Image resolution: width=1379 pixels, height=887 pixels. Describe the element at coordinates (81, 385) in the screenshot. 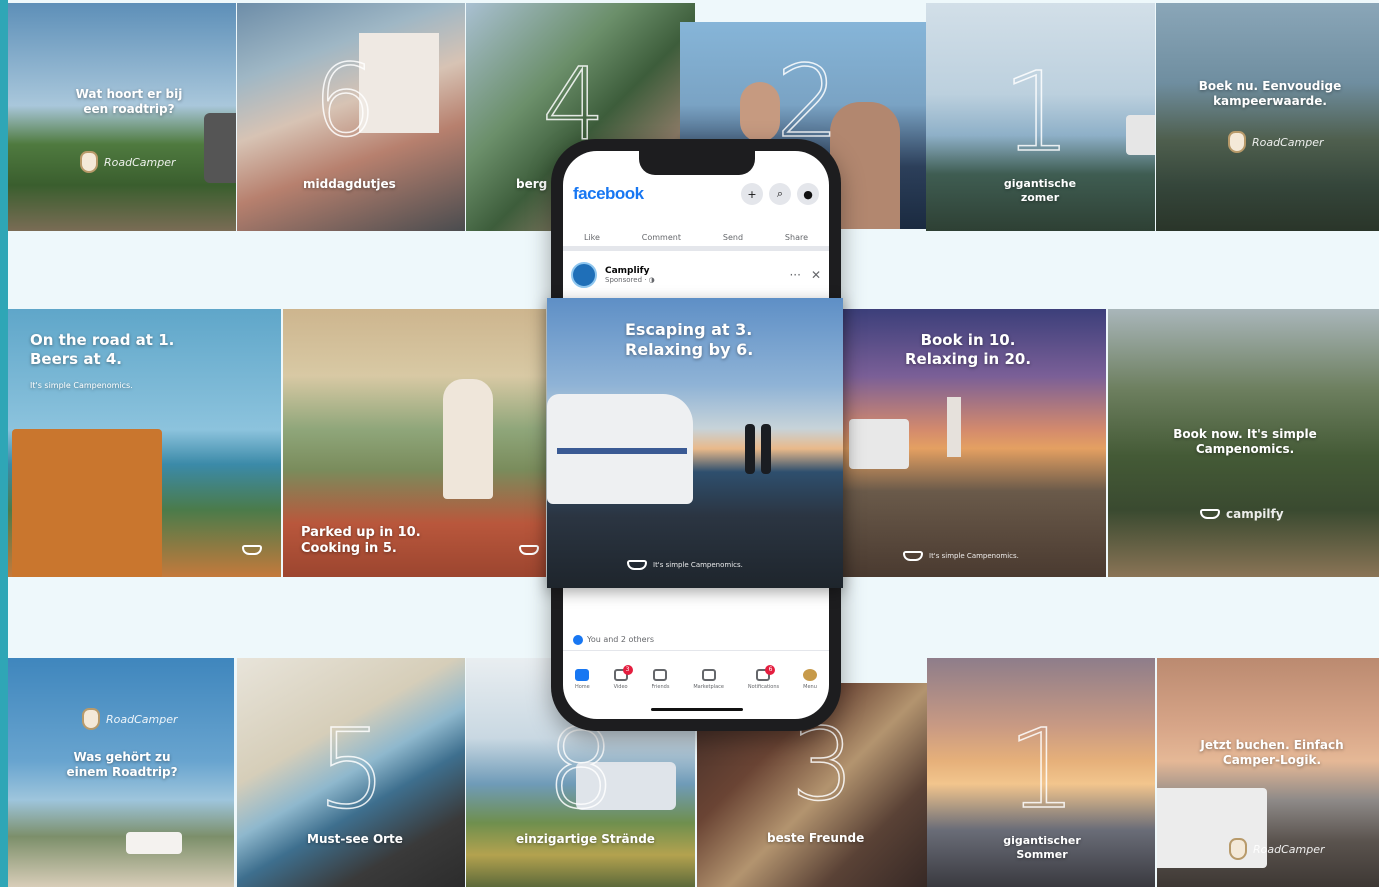

I see `tile-subcaption: It's simple Campenomics.` at that location.